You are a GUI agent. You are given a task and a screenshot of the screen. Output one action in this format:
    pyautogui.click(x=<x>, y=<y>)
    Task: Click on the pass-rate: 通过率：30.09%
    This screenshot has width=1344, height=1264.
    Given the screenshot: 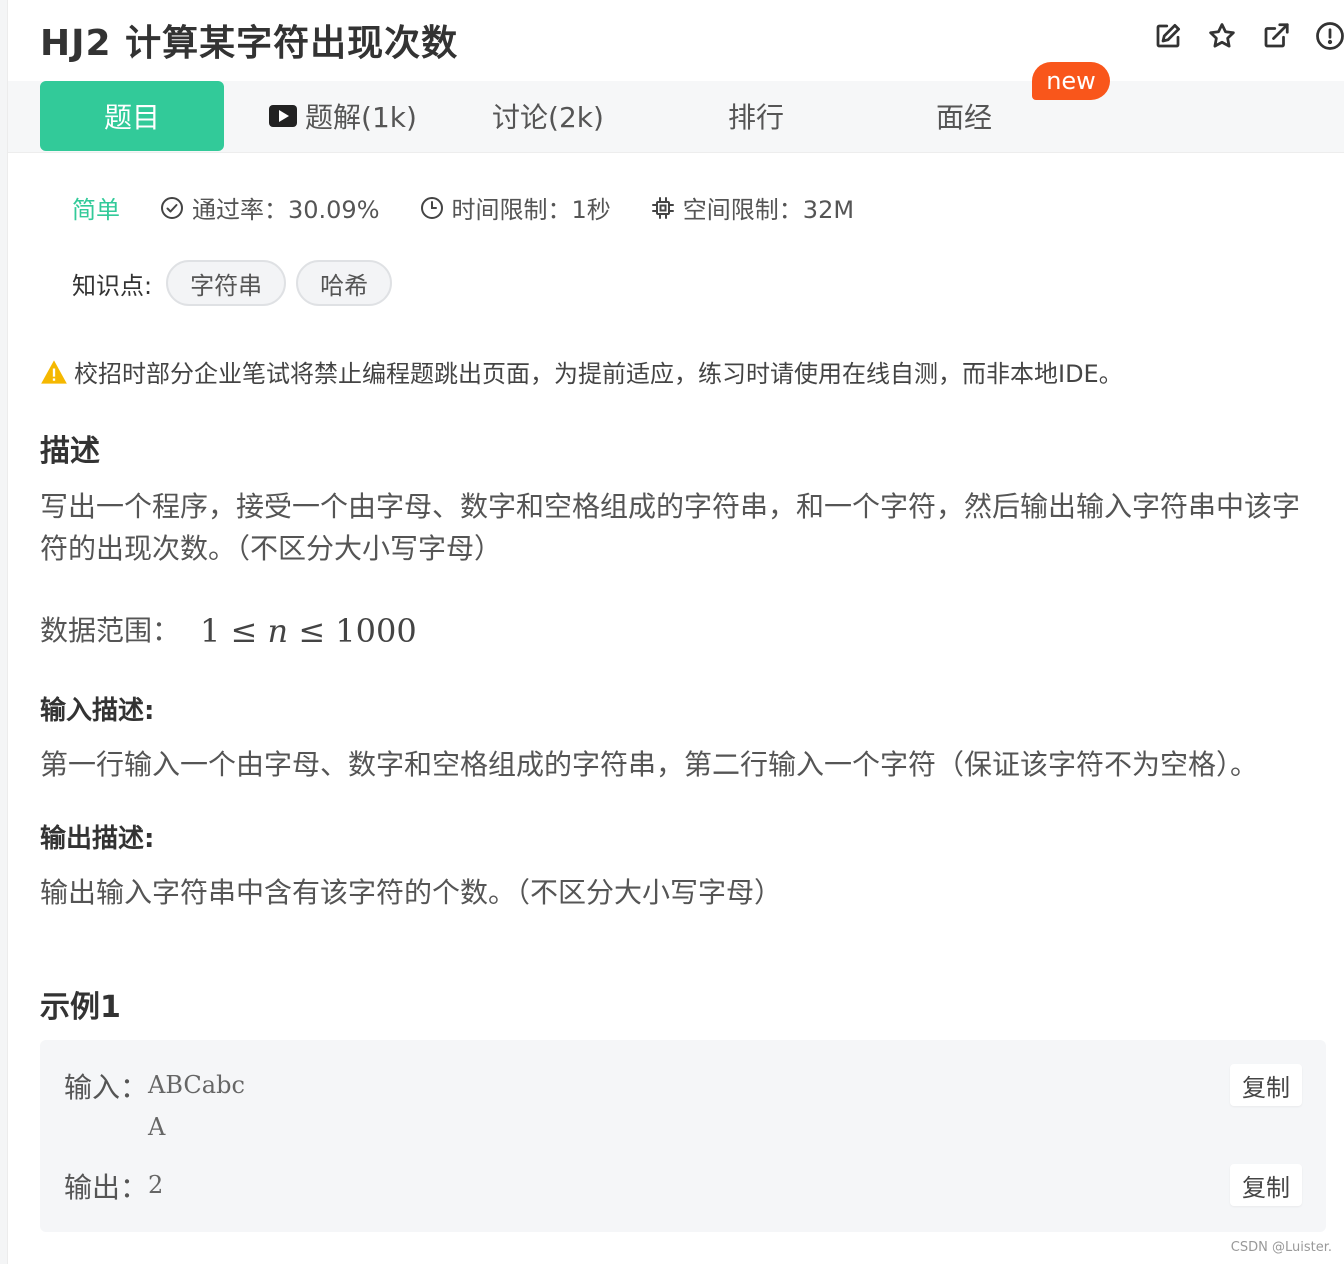 What is the action you would take?
    pyautogui.click(x=270, y=207)
    